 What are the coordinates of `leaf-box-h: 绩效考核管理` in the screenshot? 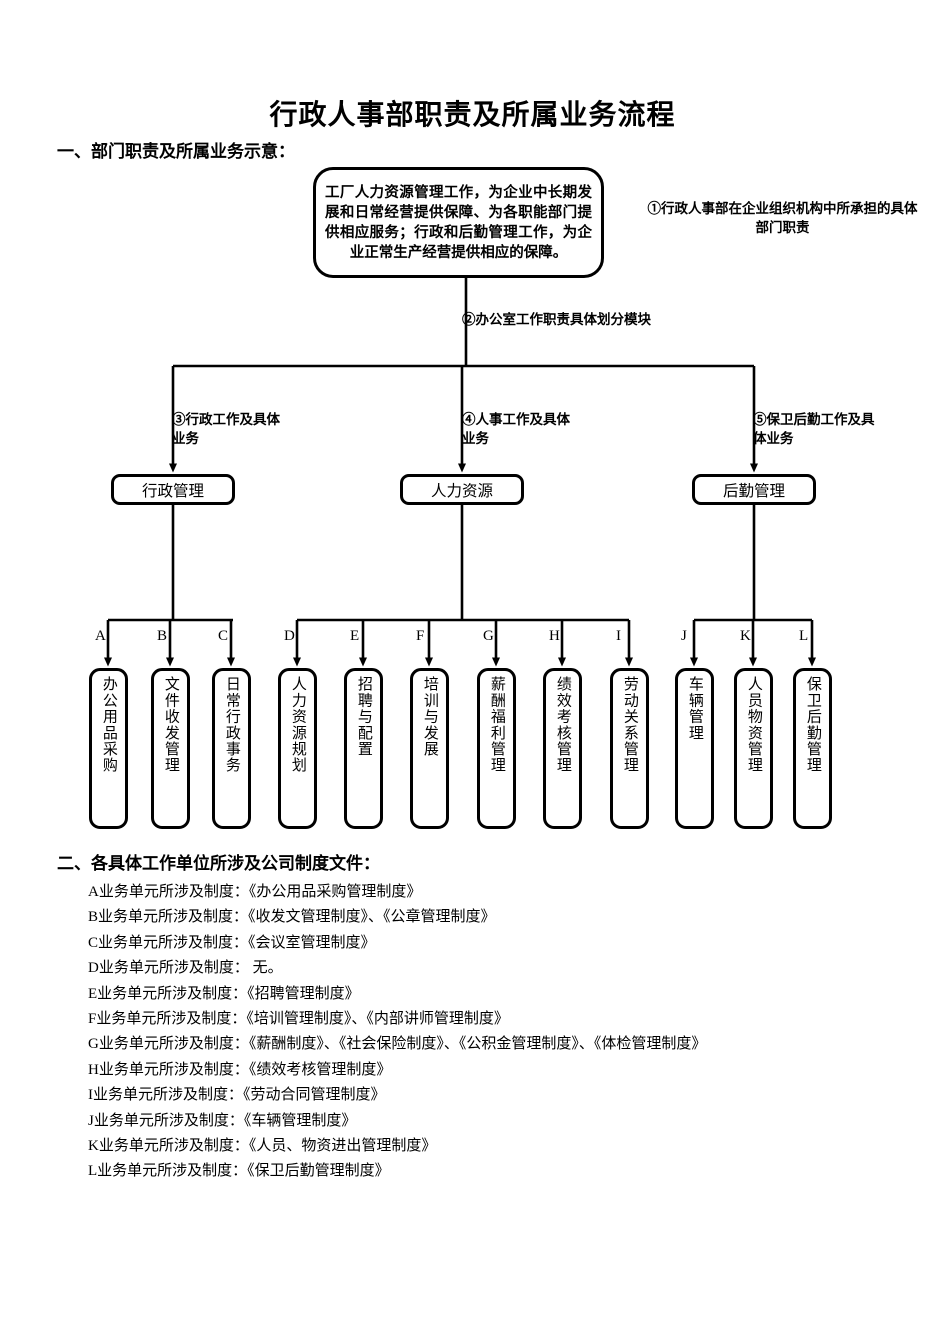 It's located at (562, 748).